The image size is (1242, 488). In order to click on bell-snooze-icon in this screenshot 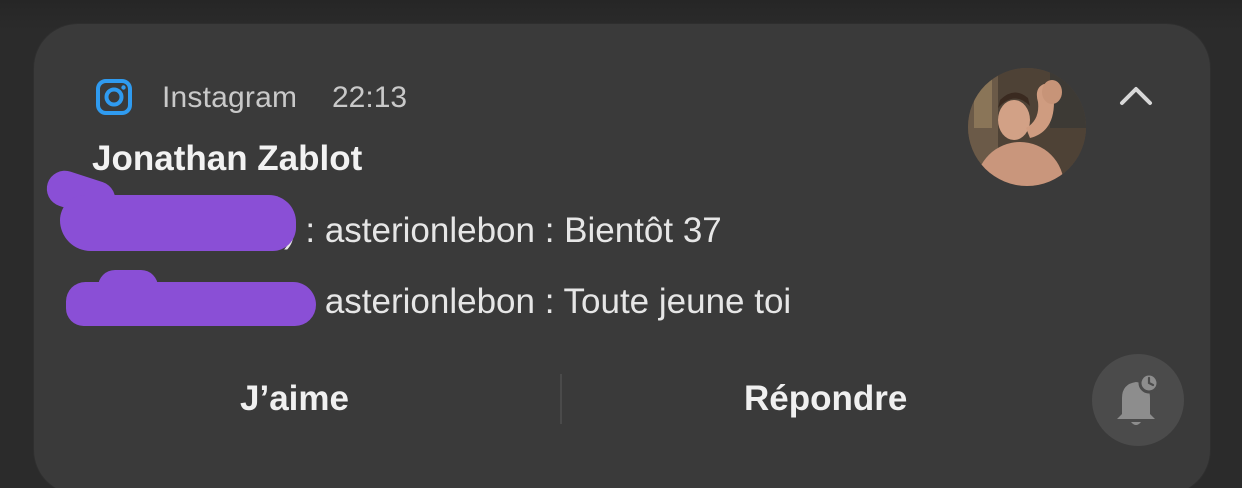, I will do `click(1138, 398)`.